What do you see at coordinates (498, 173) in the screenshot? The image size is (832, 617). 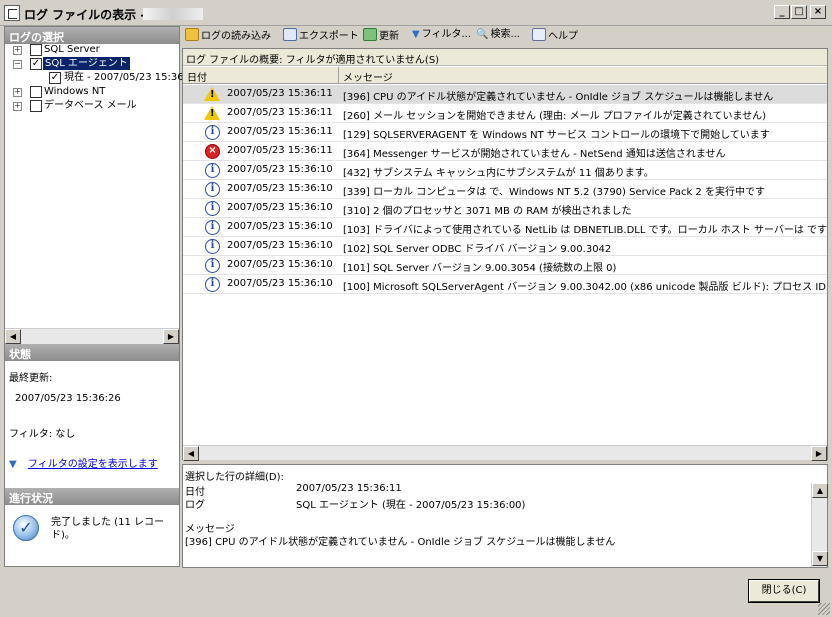 I see `row-message: [432] サブシステム キャッシュ内にサブシステムが 11 個あります。` at bounding box center [498, 173].